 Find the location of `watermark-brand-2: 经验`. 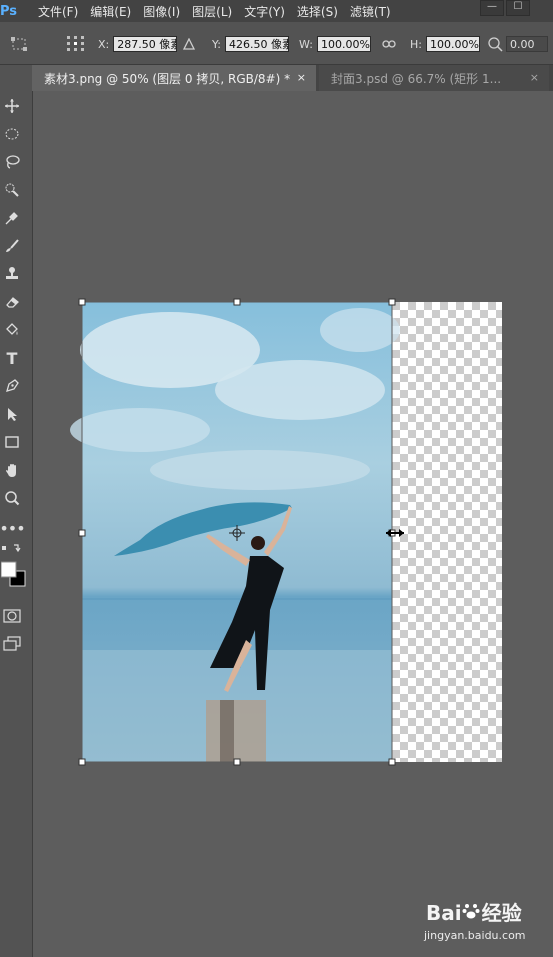

watermark-brand-2: 经验 is located at coordinates (501, 913).